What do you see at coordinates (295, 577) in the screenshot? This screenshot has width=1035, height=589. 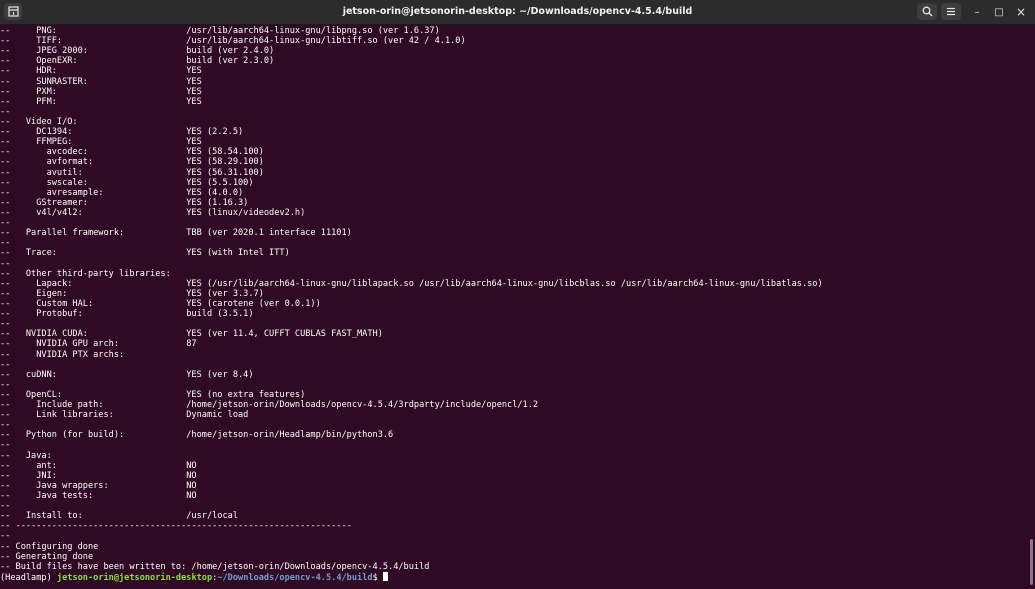 I see `prompt-path: ~/Downloads/opencv-4.5.4/build` at bounding box center [295, 577].